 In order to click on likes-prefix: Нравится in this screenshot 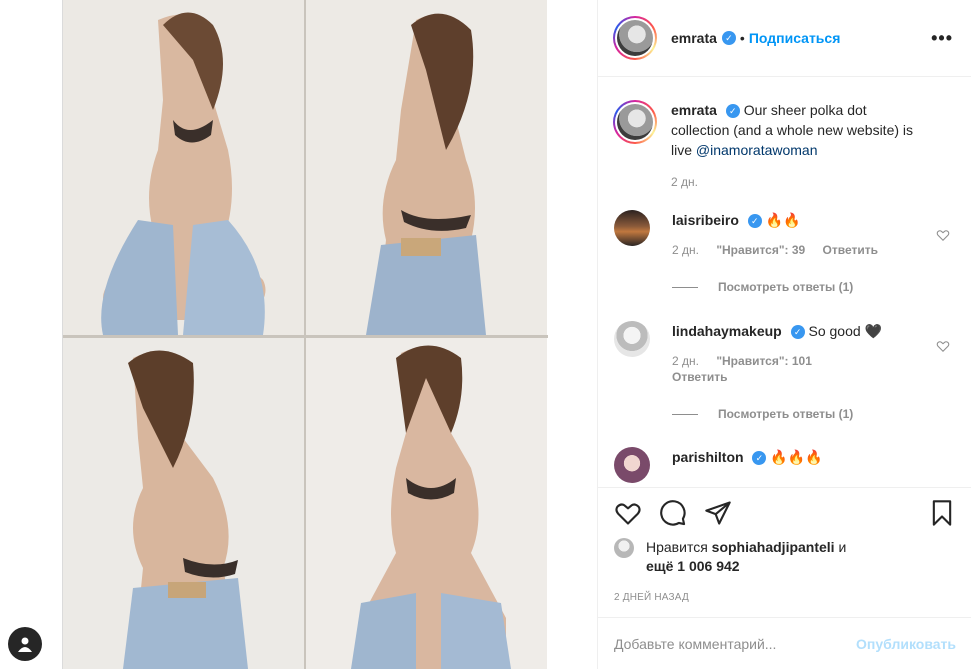, I will do `click(679, 547)`.